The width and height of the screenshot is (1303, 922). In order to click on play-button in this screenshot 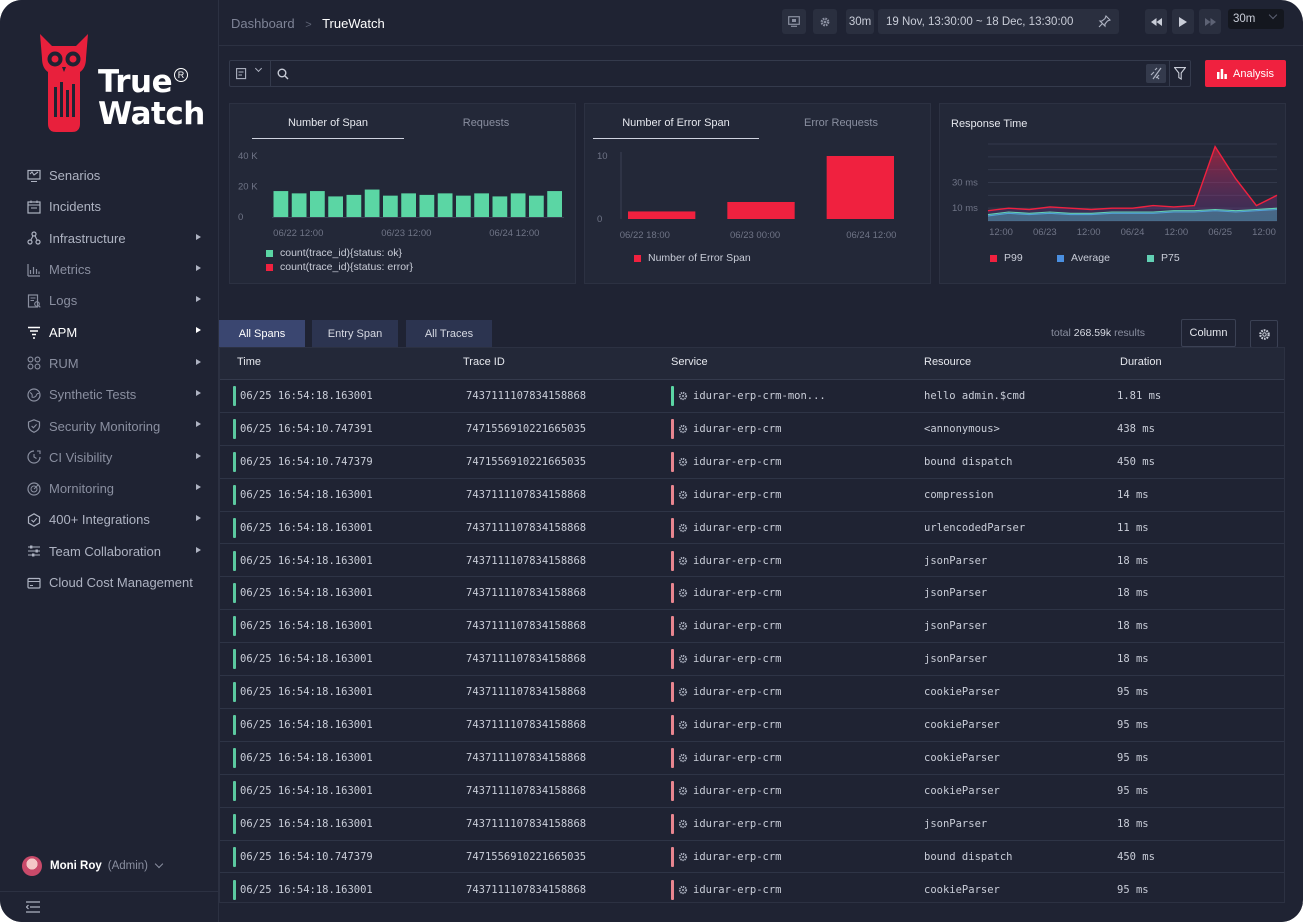, I will do `click(1183, 21)`.